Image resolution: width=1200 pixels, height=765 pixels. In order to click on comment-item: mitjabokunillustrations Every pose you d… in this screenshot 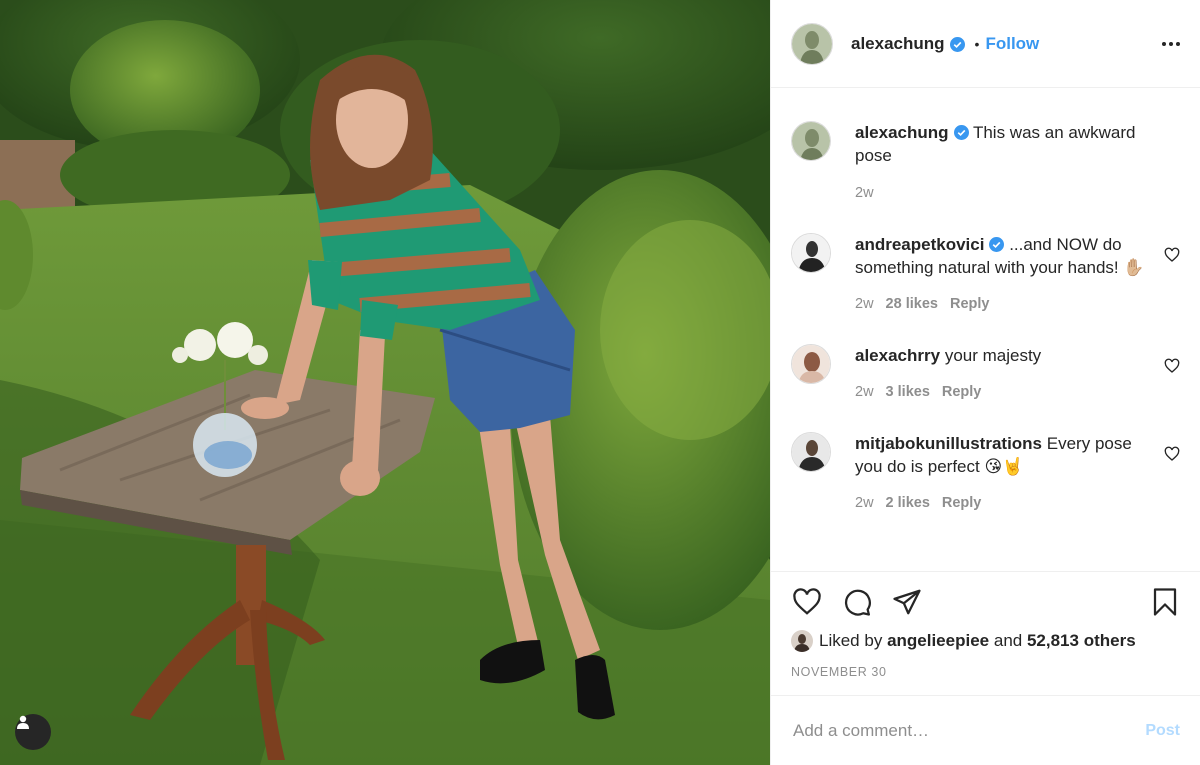, I will do `click(985, 473)`.